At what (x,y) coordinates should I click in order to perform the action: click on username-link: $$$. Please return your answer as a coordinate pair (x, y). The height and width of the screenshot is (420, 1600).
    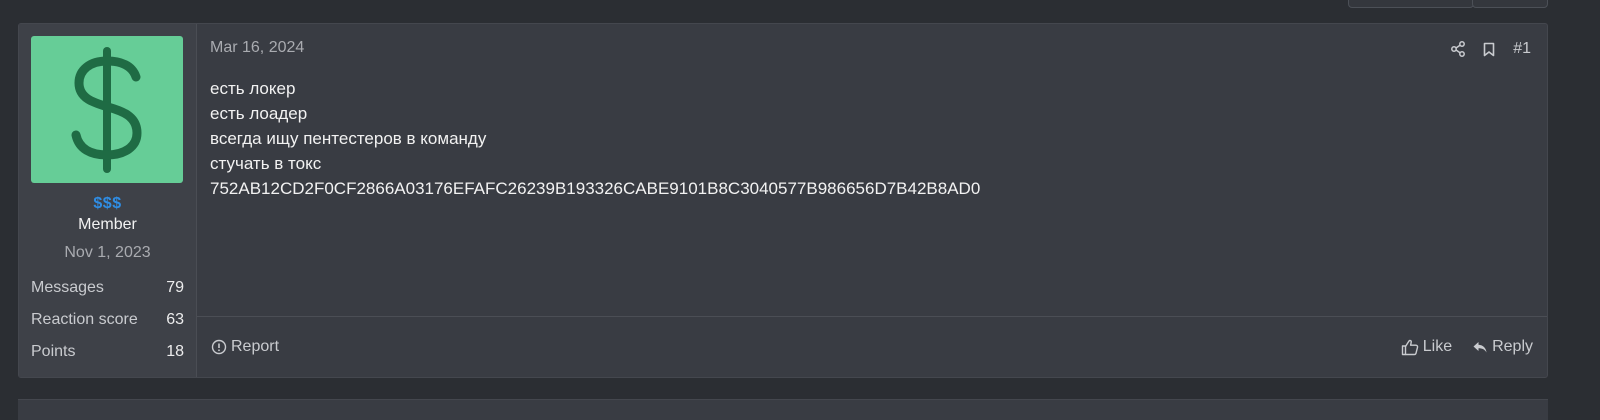
    Looking at the image, I should click on (107, 204).